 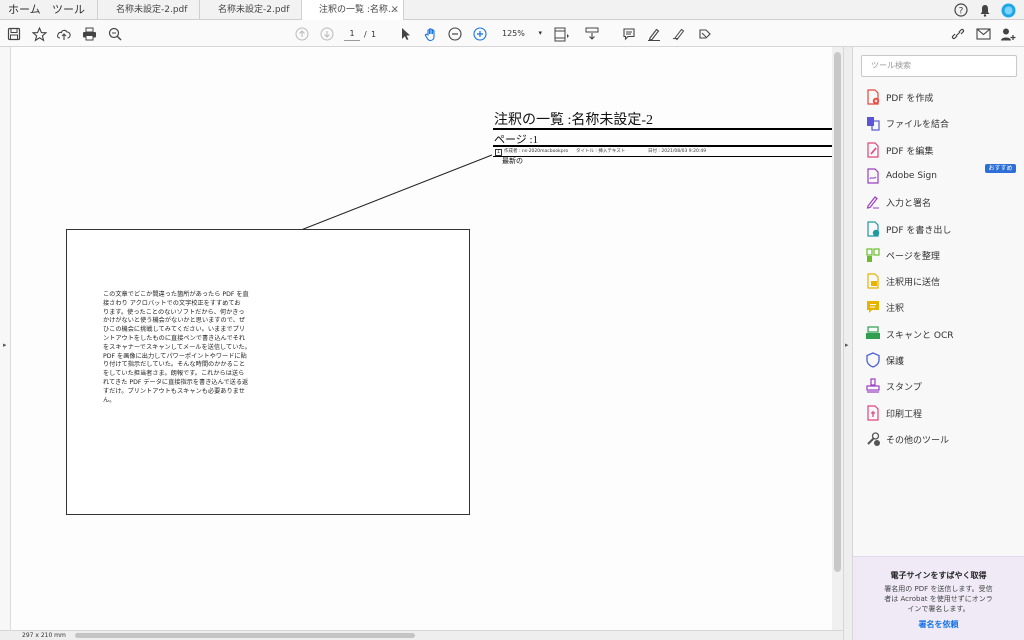 What do you see at coordinates (938, 609) in the screenshot?
I see `promo-body-line: インで署名します。` at bounding box center [938, 609].